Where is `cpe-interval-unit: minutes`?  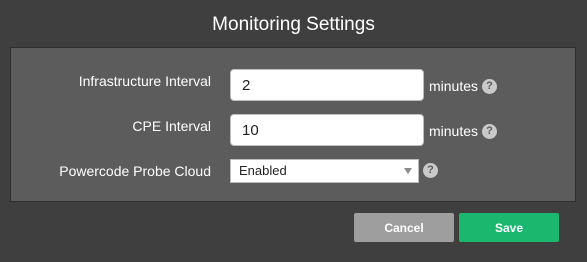
cpe-interval-unit: minutes is located at coordinates (454, 131).